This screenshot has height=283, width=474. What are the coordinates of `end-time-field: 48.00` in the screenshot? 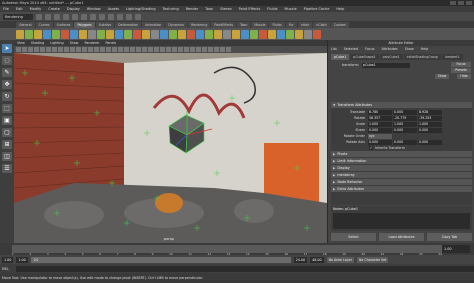 It's located at (317, 259).